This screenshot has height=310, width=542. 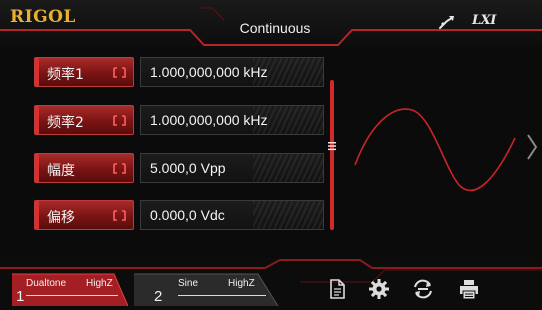 What do you see at coordinates (435, 150) in the screenshot?
I see `sine-wave-preview` at bounding box center [435, 150].